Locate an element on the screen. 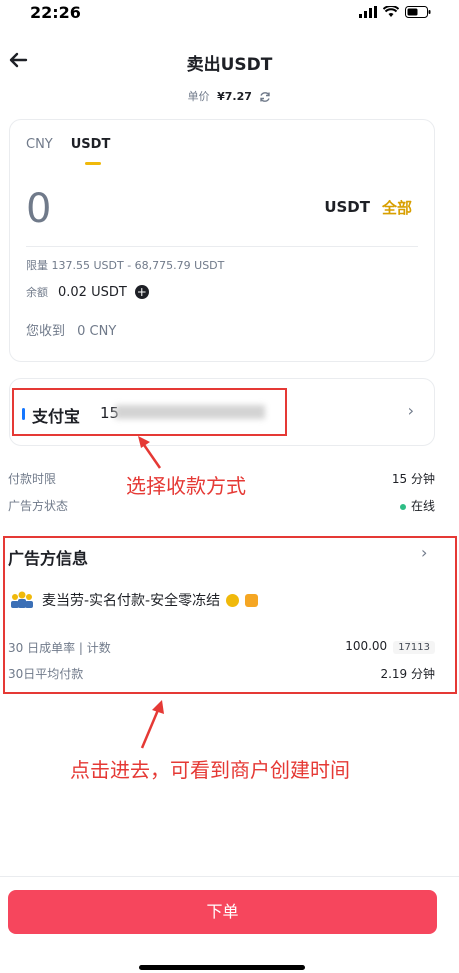 The height and width of the screenshot is (973, 459). refresh-icon is located at coordinates (265, 97).